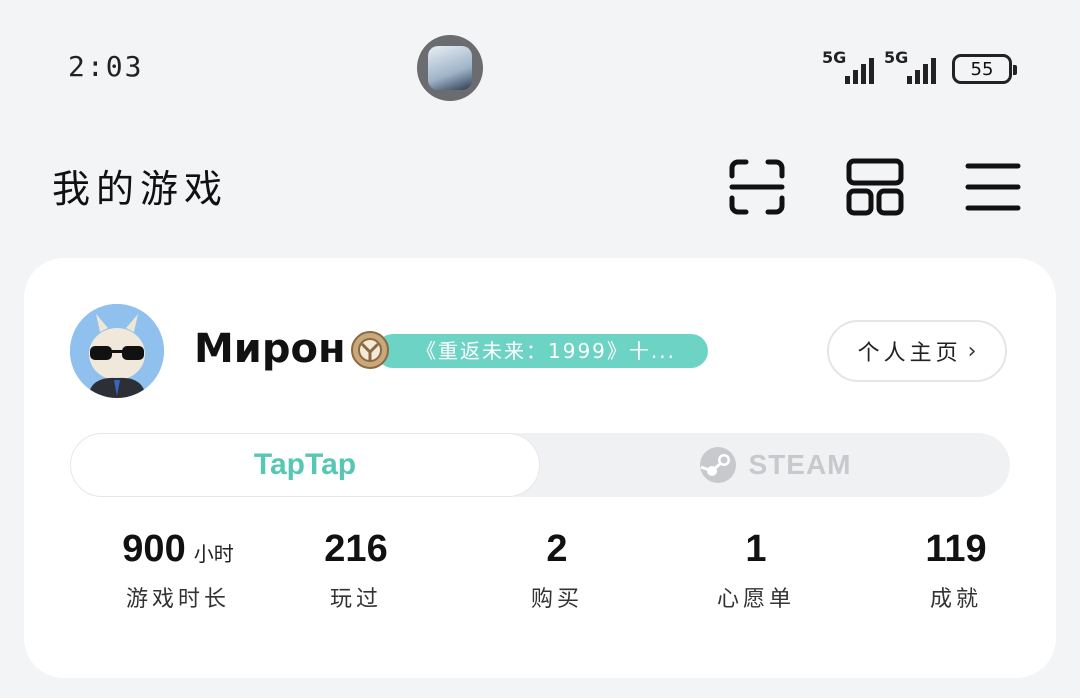 The height and width of the screenshot is (698, 1080). I want to click on status-indicators: 5G 5G 55, so click(919, 66).